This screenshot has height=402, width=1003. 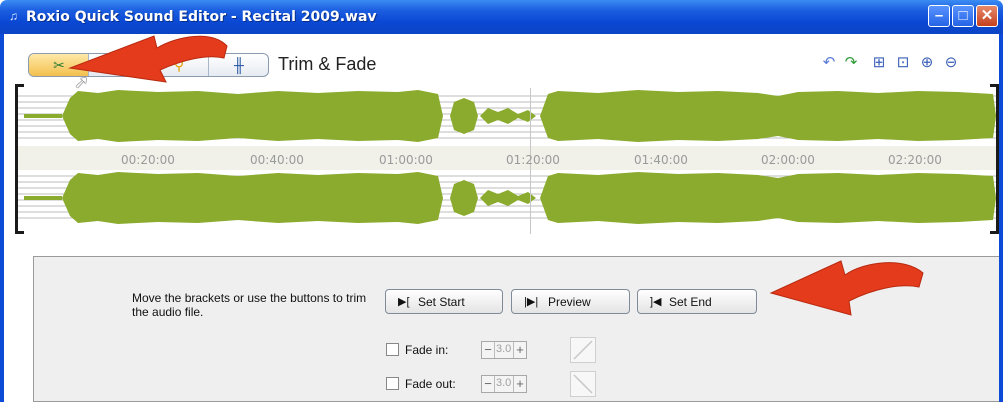 What do you see at coordinates (392, 349) in the screenshot?
I see `fade-in-checkbox` at bounding box center [392, 349].